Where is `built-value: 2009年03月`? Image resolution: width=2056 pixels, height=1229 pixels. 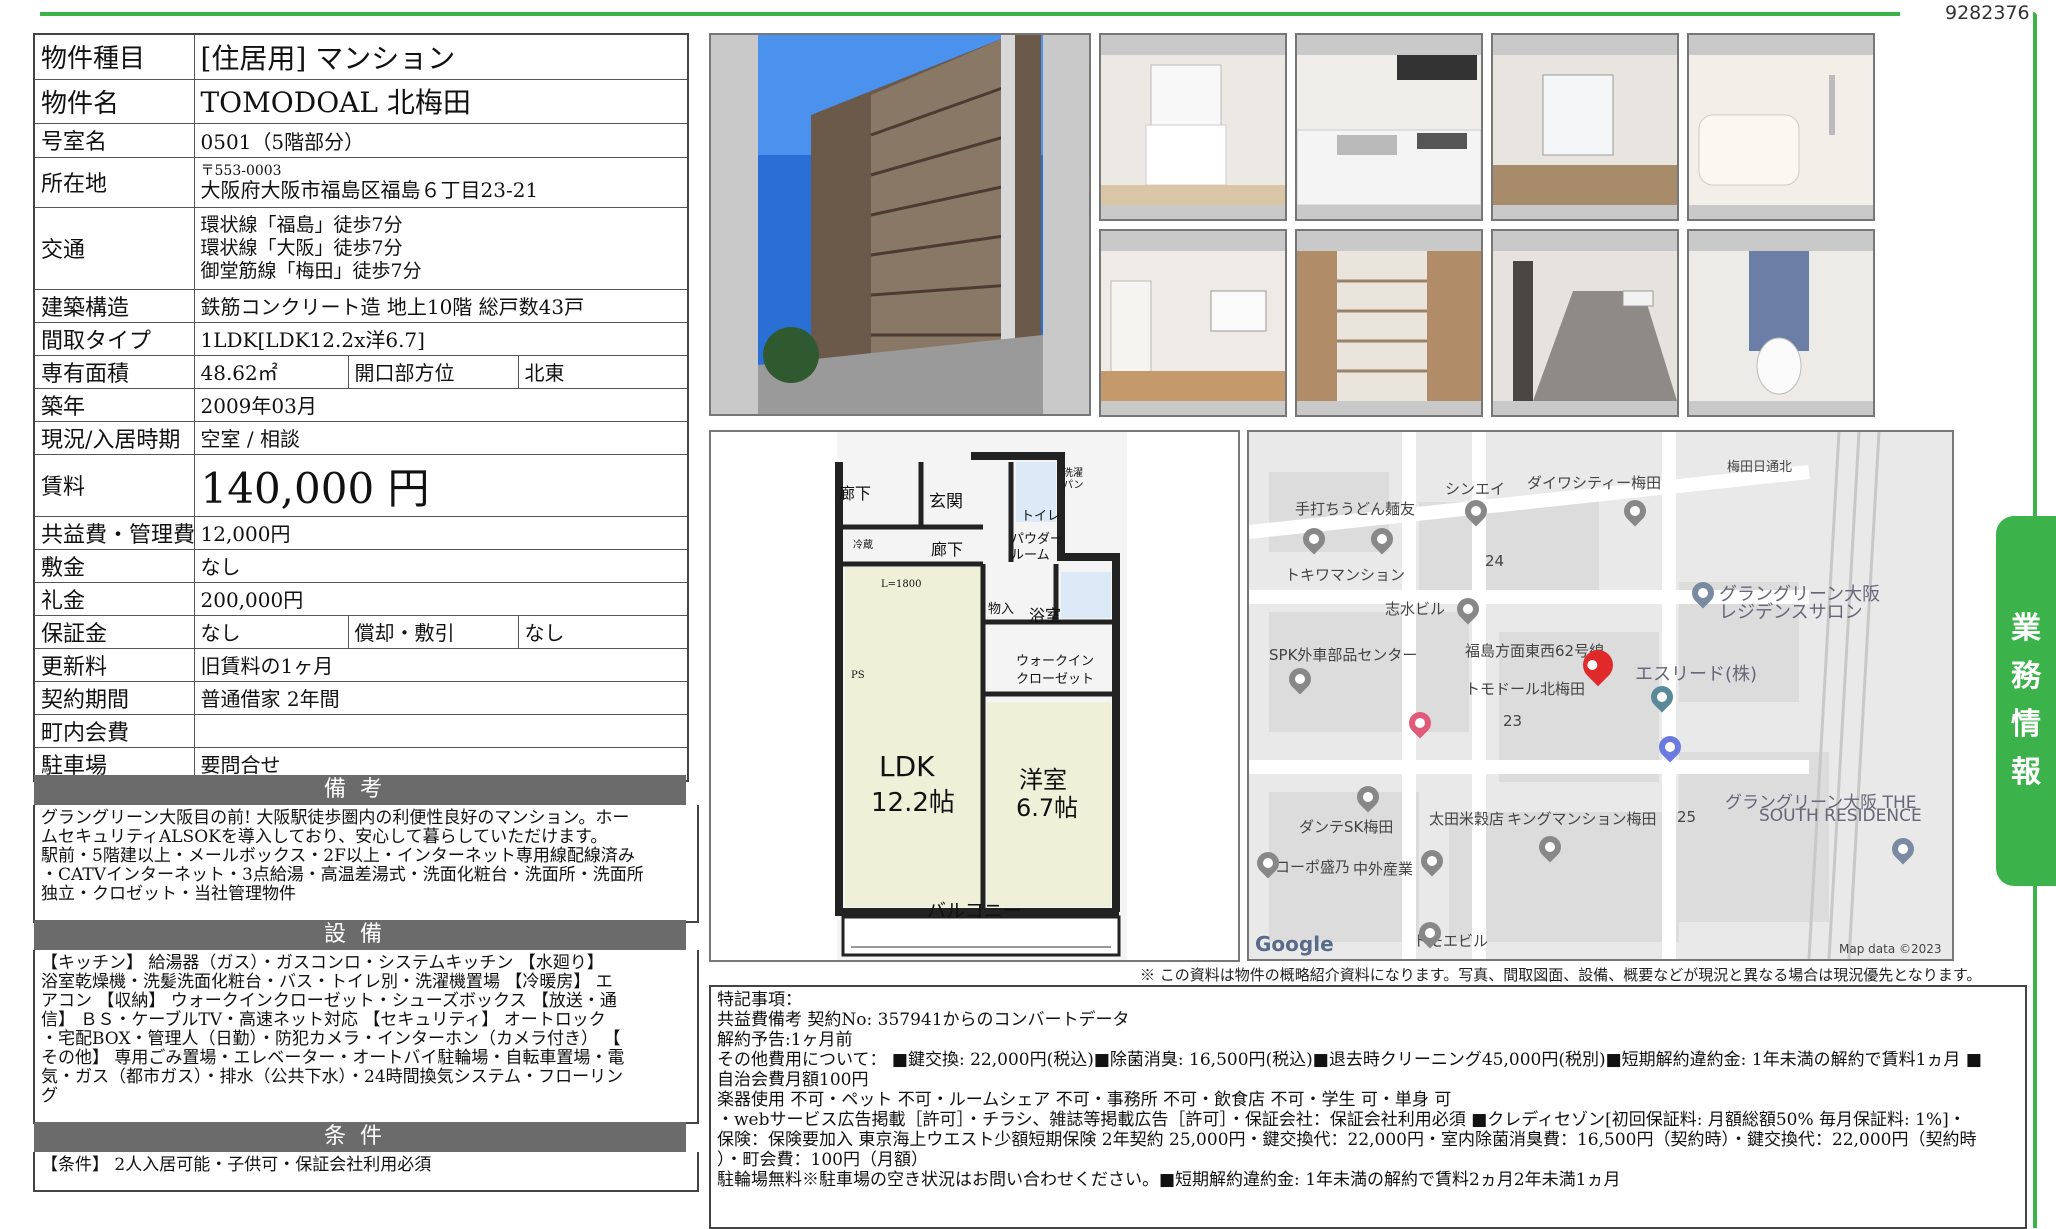 built-value: 2009年03月 is located at coordinates (441, 404).